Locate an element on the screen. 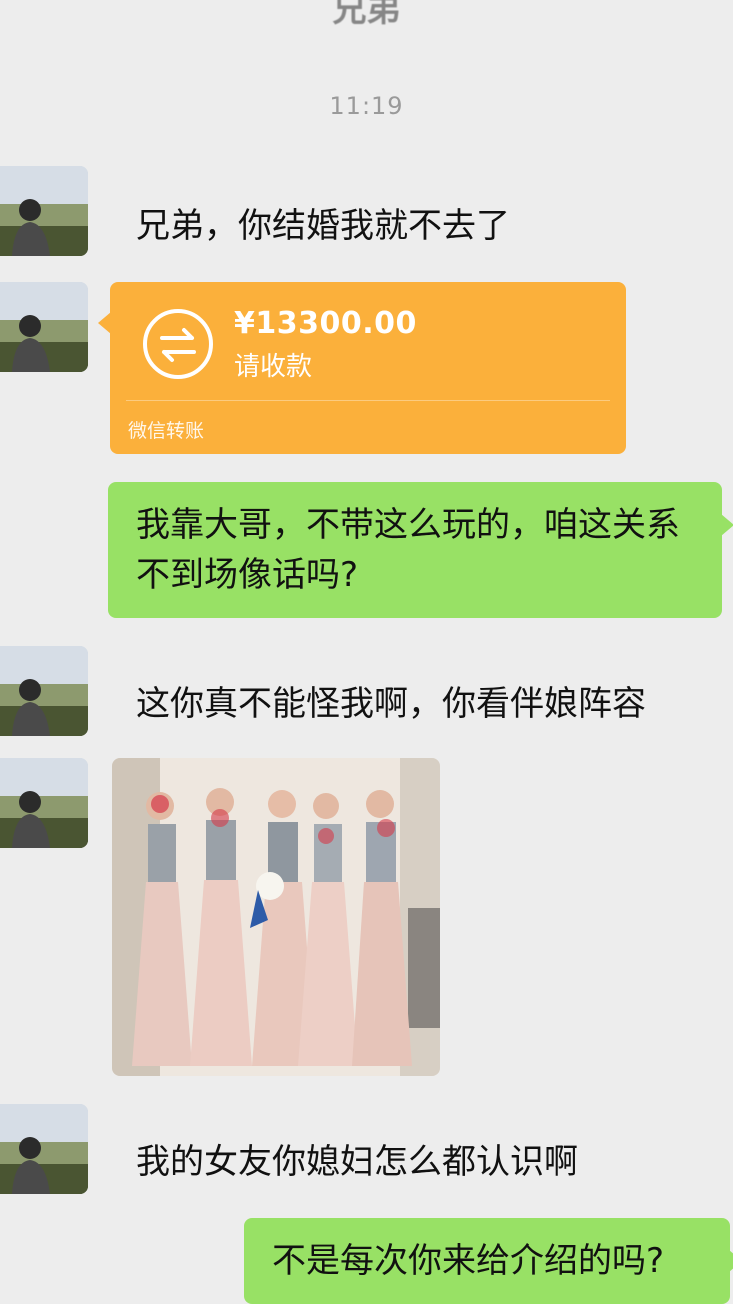 This screenshot has width=733, height=1304. incoming-message: 我的女友你媳妇怎么都认识啊 is located at coordinates (357, 1162).